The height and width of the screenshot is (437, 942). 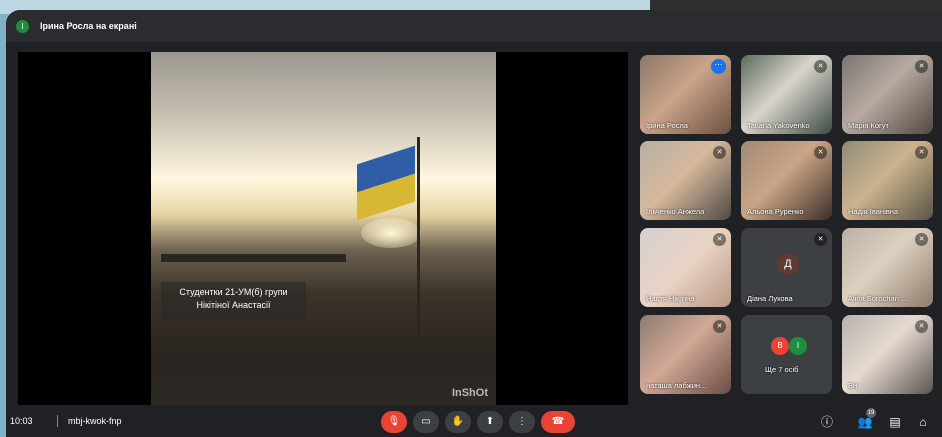 I want to click on more-options-button: ⋮, so click(x=522, y=422).